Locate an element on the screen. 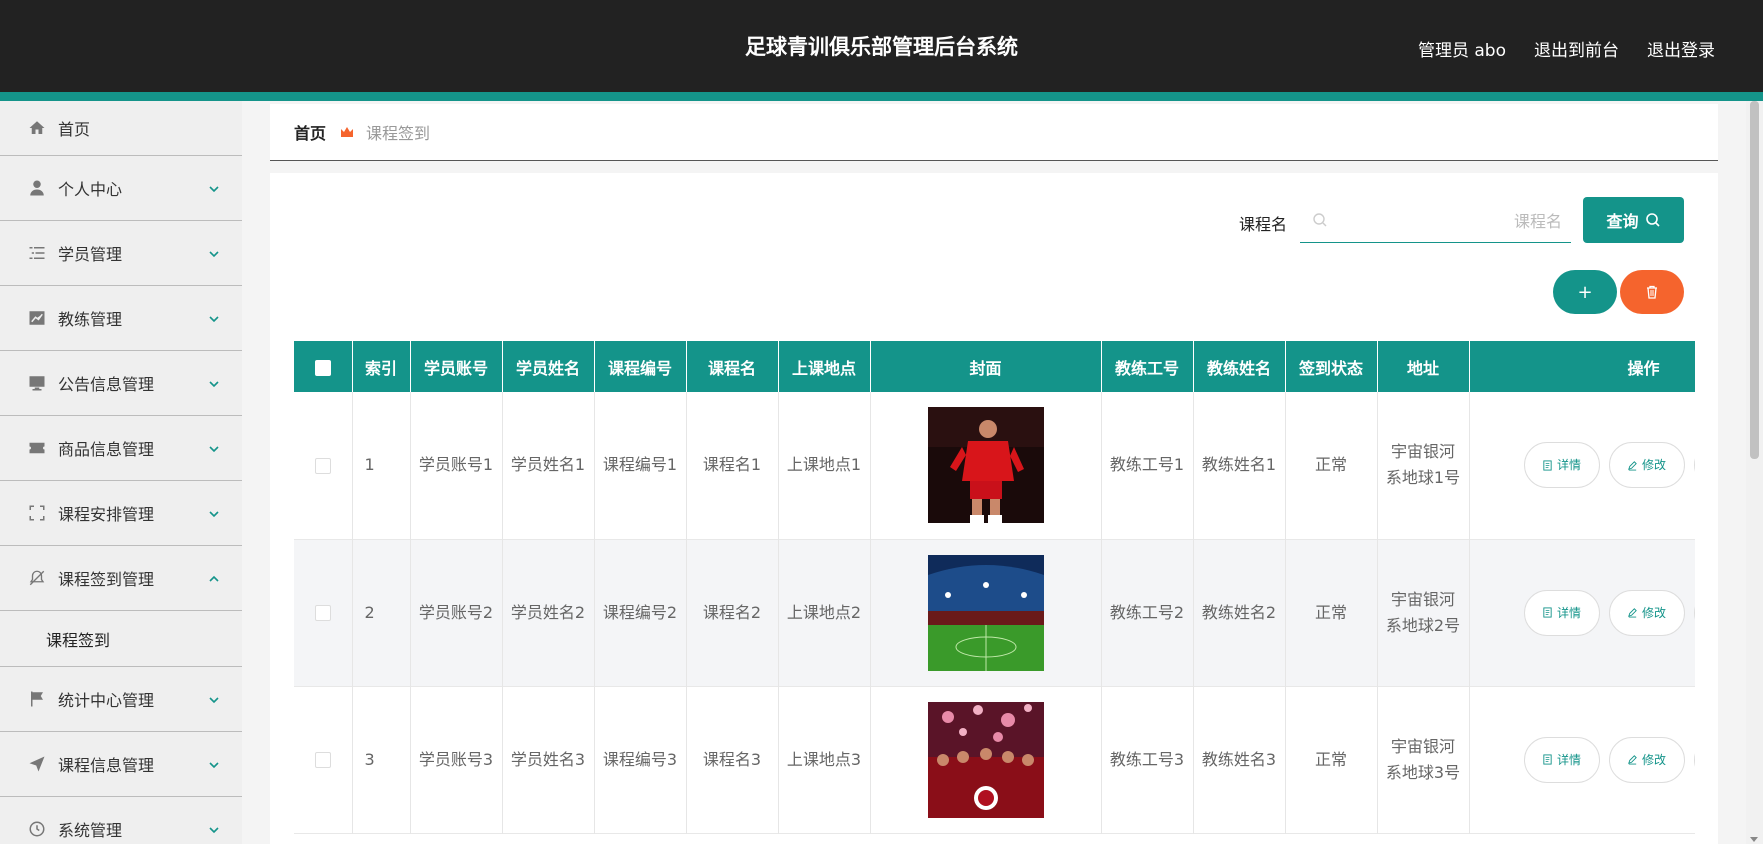 The image size is (1763, 844). cell-course: 课程名3 is located at coordinates (732, 759).